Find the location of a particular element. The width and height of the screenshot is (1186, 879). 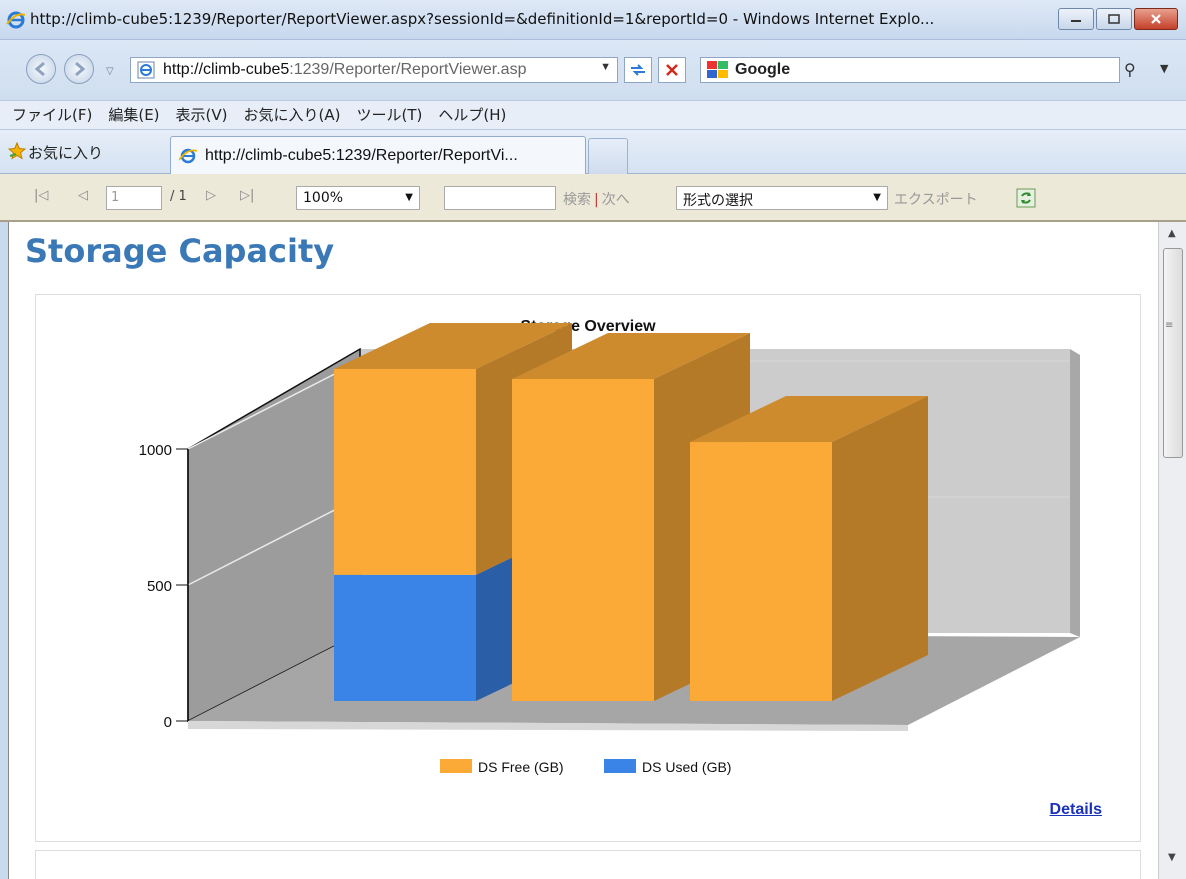

url-path: :1239/Reporter/ReportViewer.asp is located at coordinates (408, 69).